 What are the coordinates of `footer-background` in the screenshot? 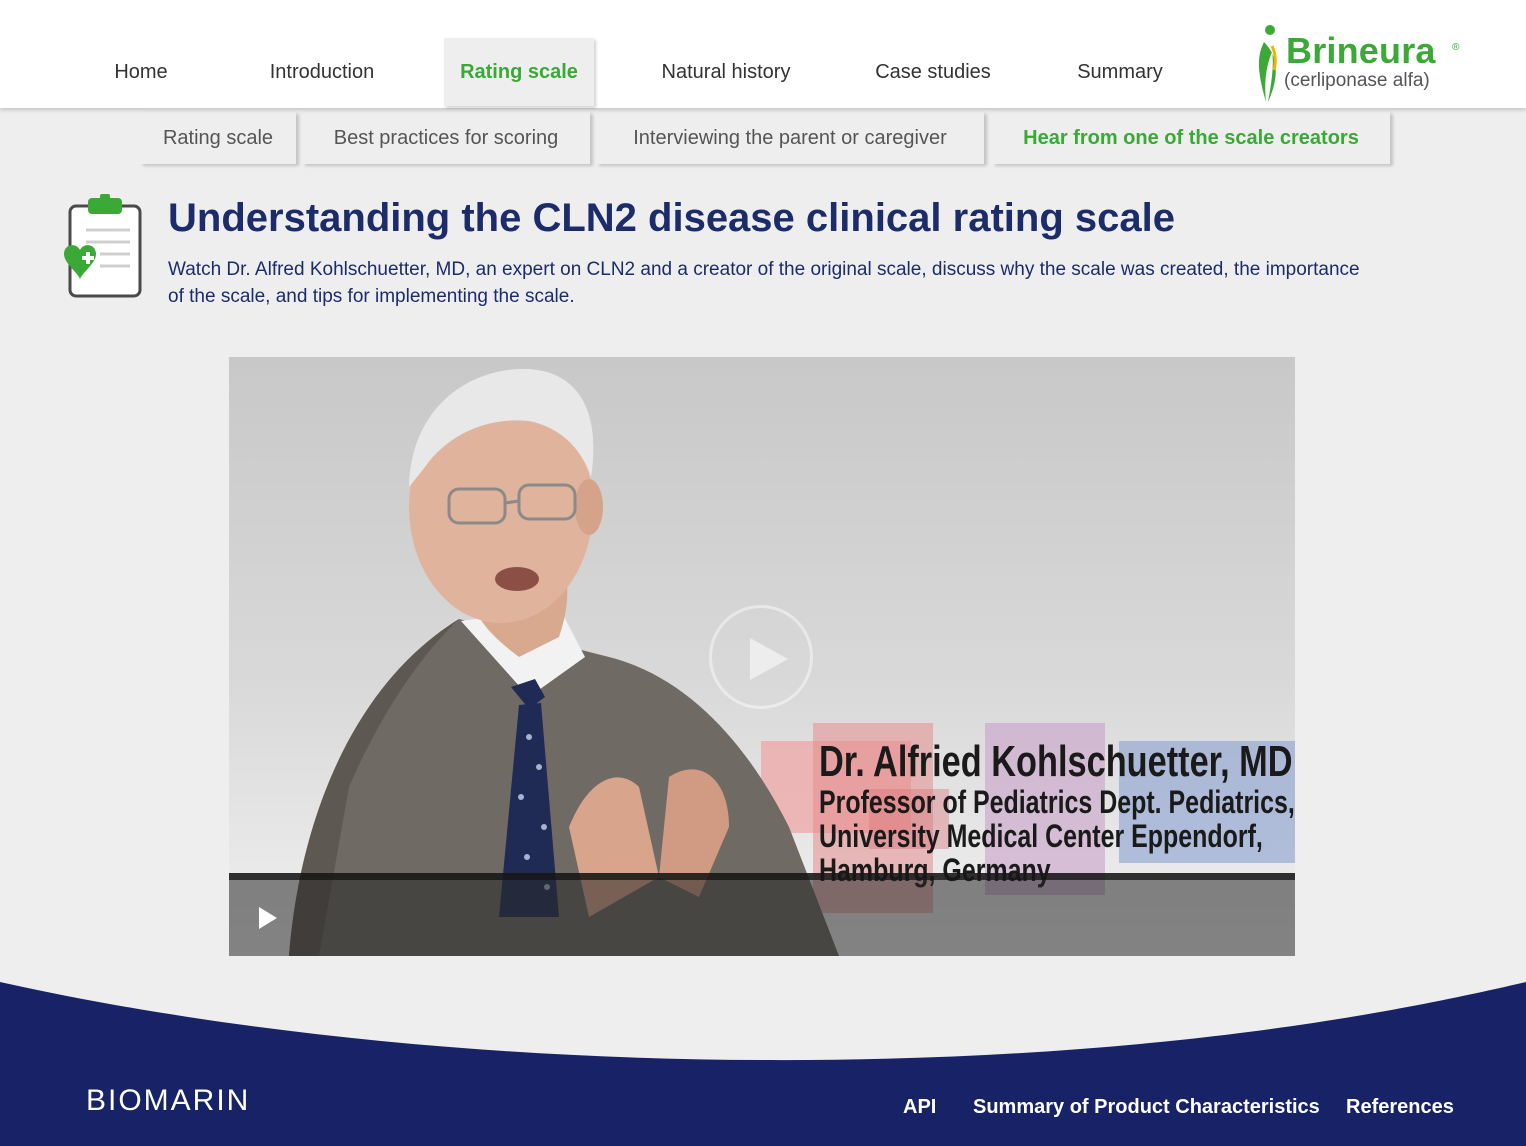 It's located at (763, 1064).